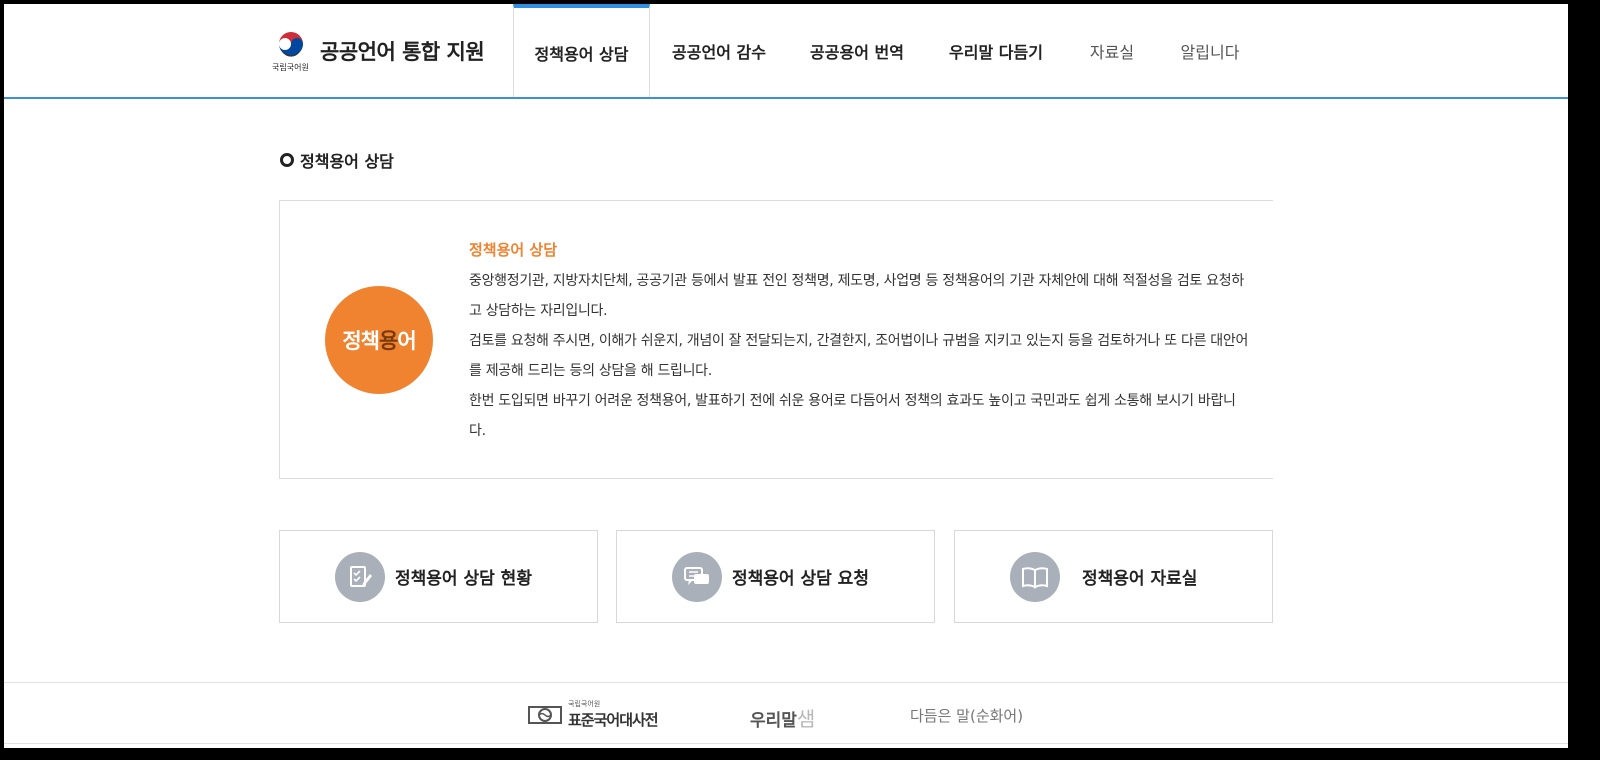 The image size is (1600, 760). What do you see at coordinates (1210, 50) in the screenshot?
I see `nav-notices: 알립니다` at bounding box center [1210, 50].